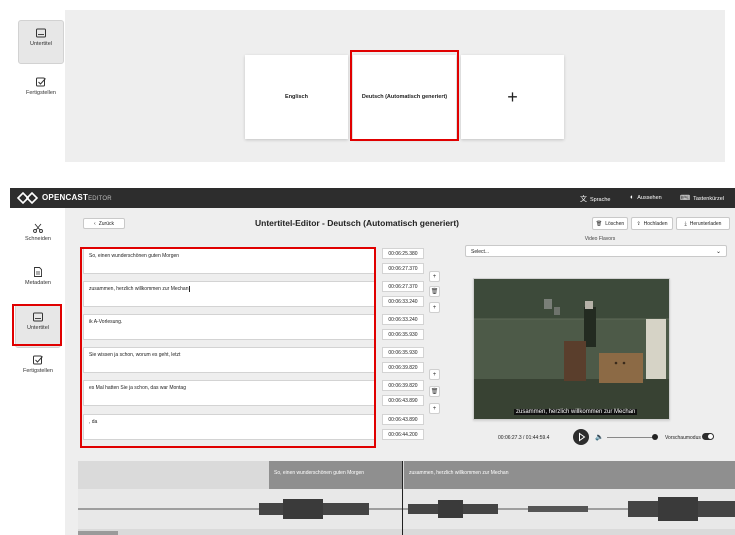 This screenshot has width=735, height=535. I want to click on toggle-knob, so click(710, 436).